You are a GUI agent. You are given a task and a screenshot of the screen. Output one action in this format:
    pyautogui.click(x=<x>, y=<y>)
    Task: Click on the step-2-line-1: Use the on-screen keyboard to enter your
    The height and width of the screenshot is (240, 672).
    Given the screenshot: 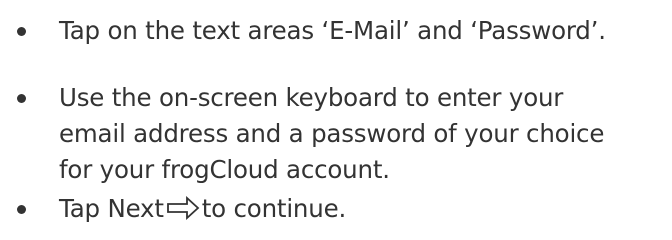 What is the action you would take?
    pyautogui.click(x=311, y=97)
    